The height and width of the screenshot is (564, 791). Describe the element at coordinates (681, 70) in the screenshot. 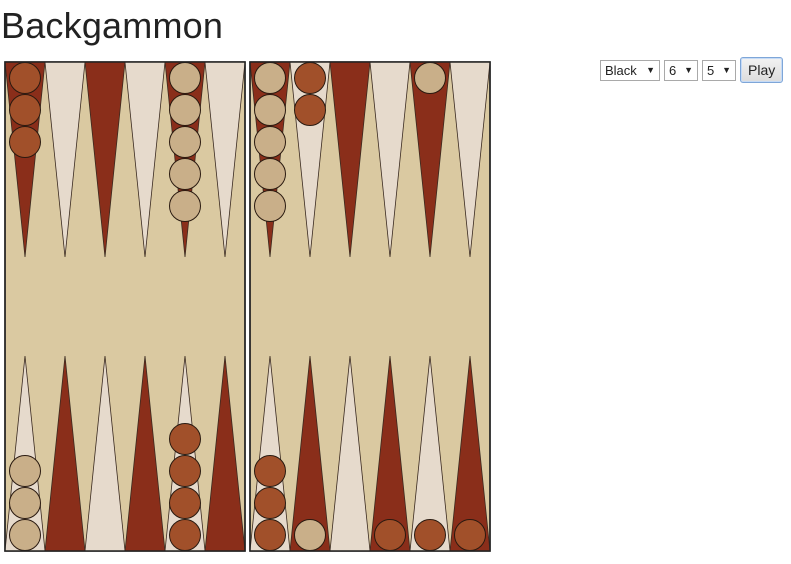

I see `die1-select: 6 ▼` at that location.